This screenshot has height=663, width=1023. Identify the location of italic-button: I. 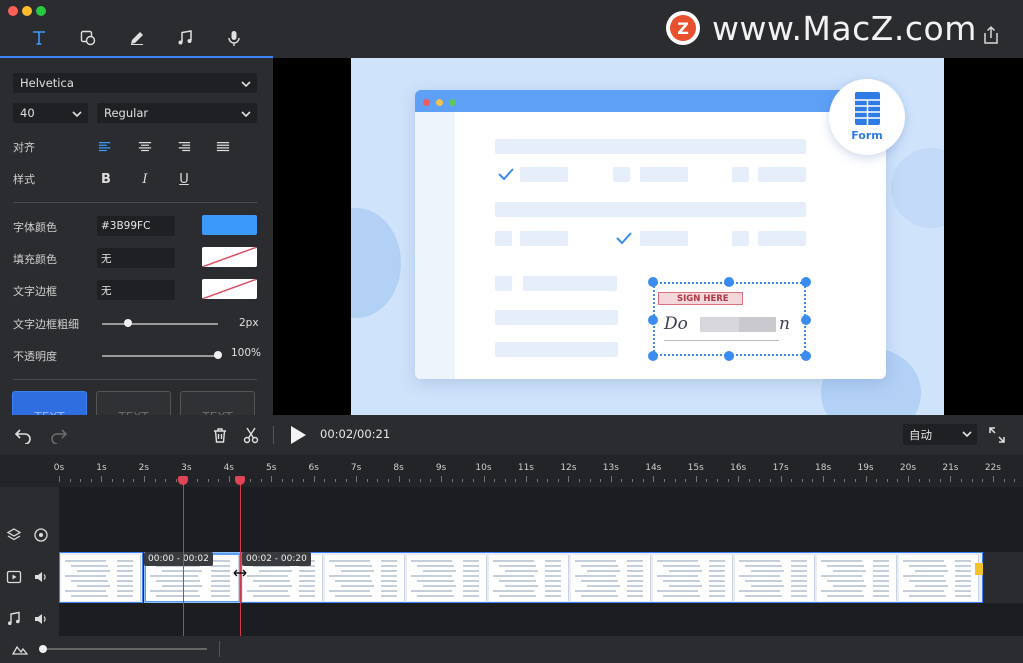
(145, 179).